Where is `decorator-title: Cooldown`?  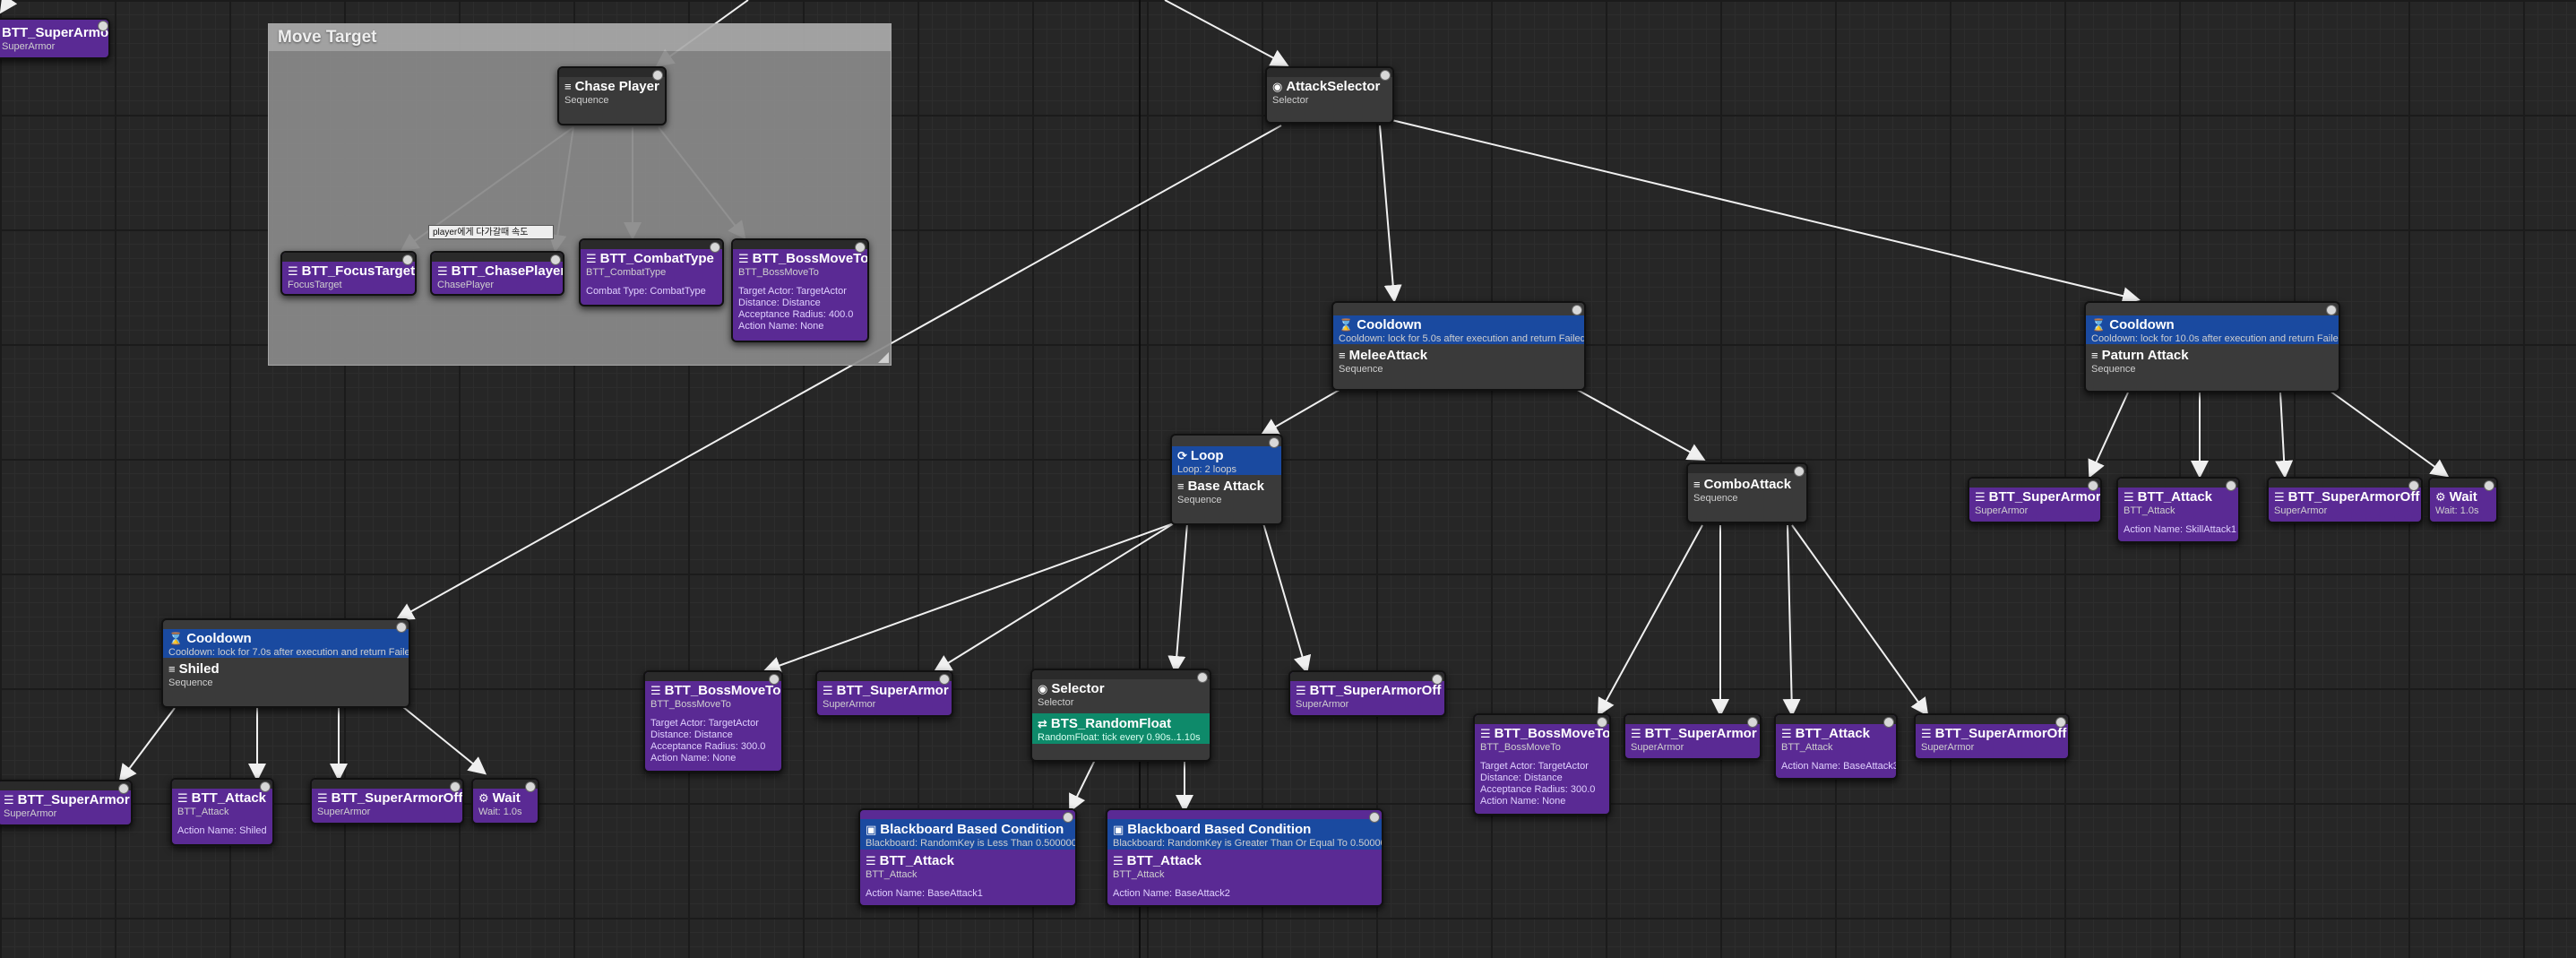 decorator-title: Cooldown is located at coordinates (219, 638).